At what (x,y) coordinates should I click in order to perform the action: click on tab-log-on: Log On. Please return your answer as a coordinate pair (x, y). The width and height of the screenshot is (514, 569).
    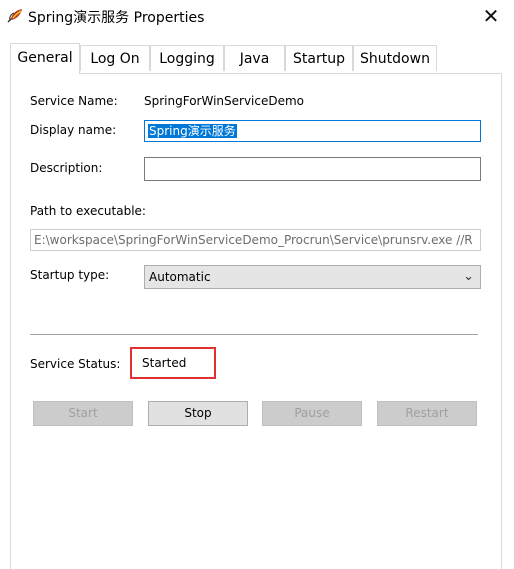
    Looking at the image, I should click on (115, 58).